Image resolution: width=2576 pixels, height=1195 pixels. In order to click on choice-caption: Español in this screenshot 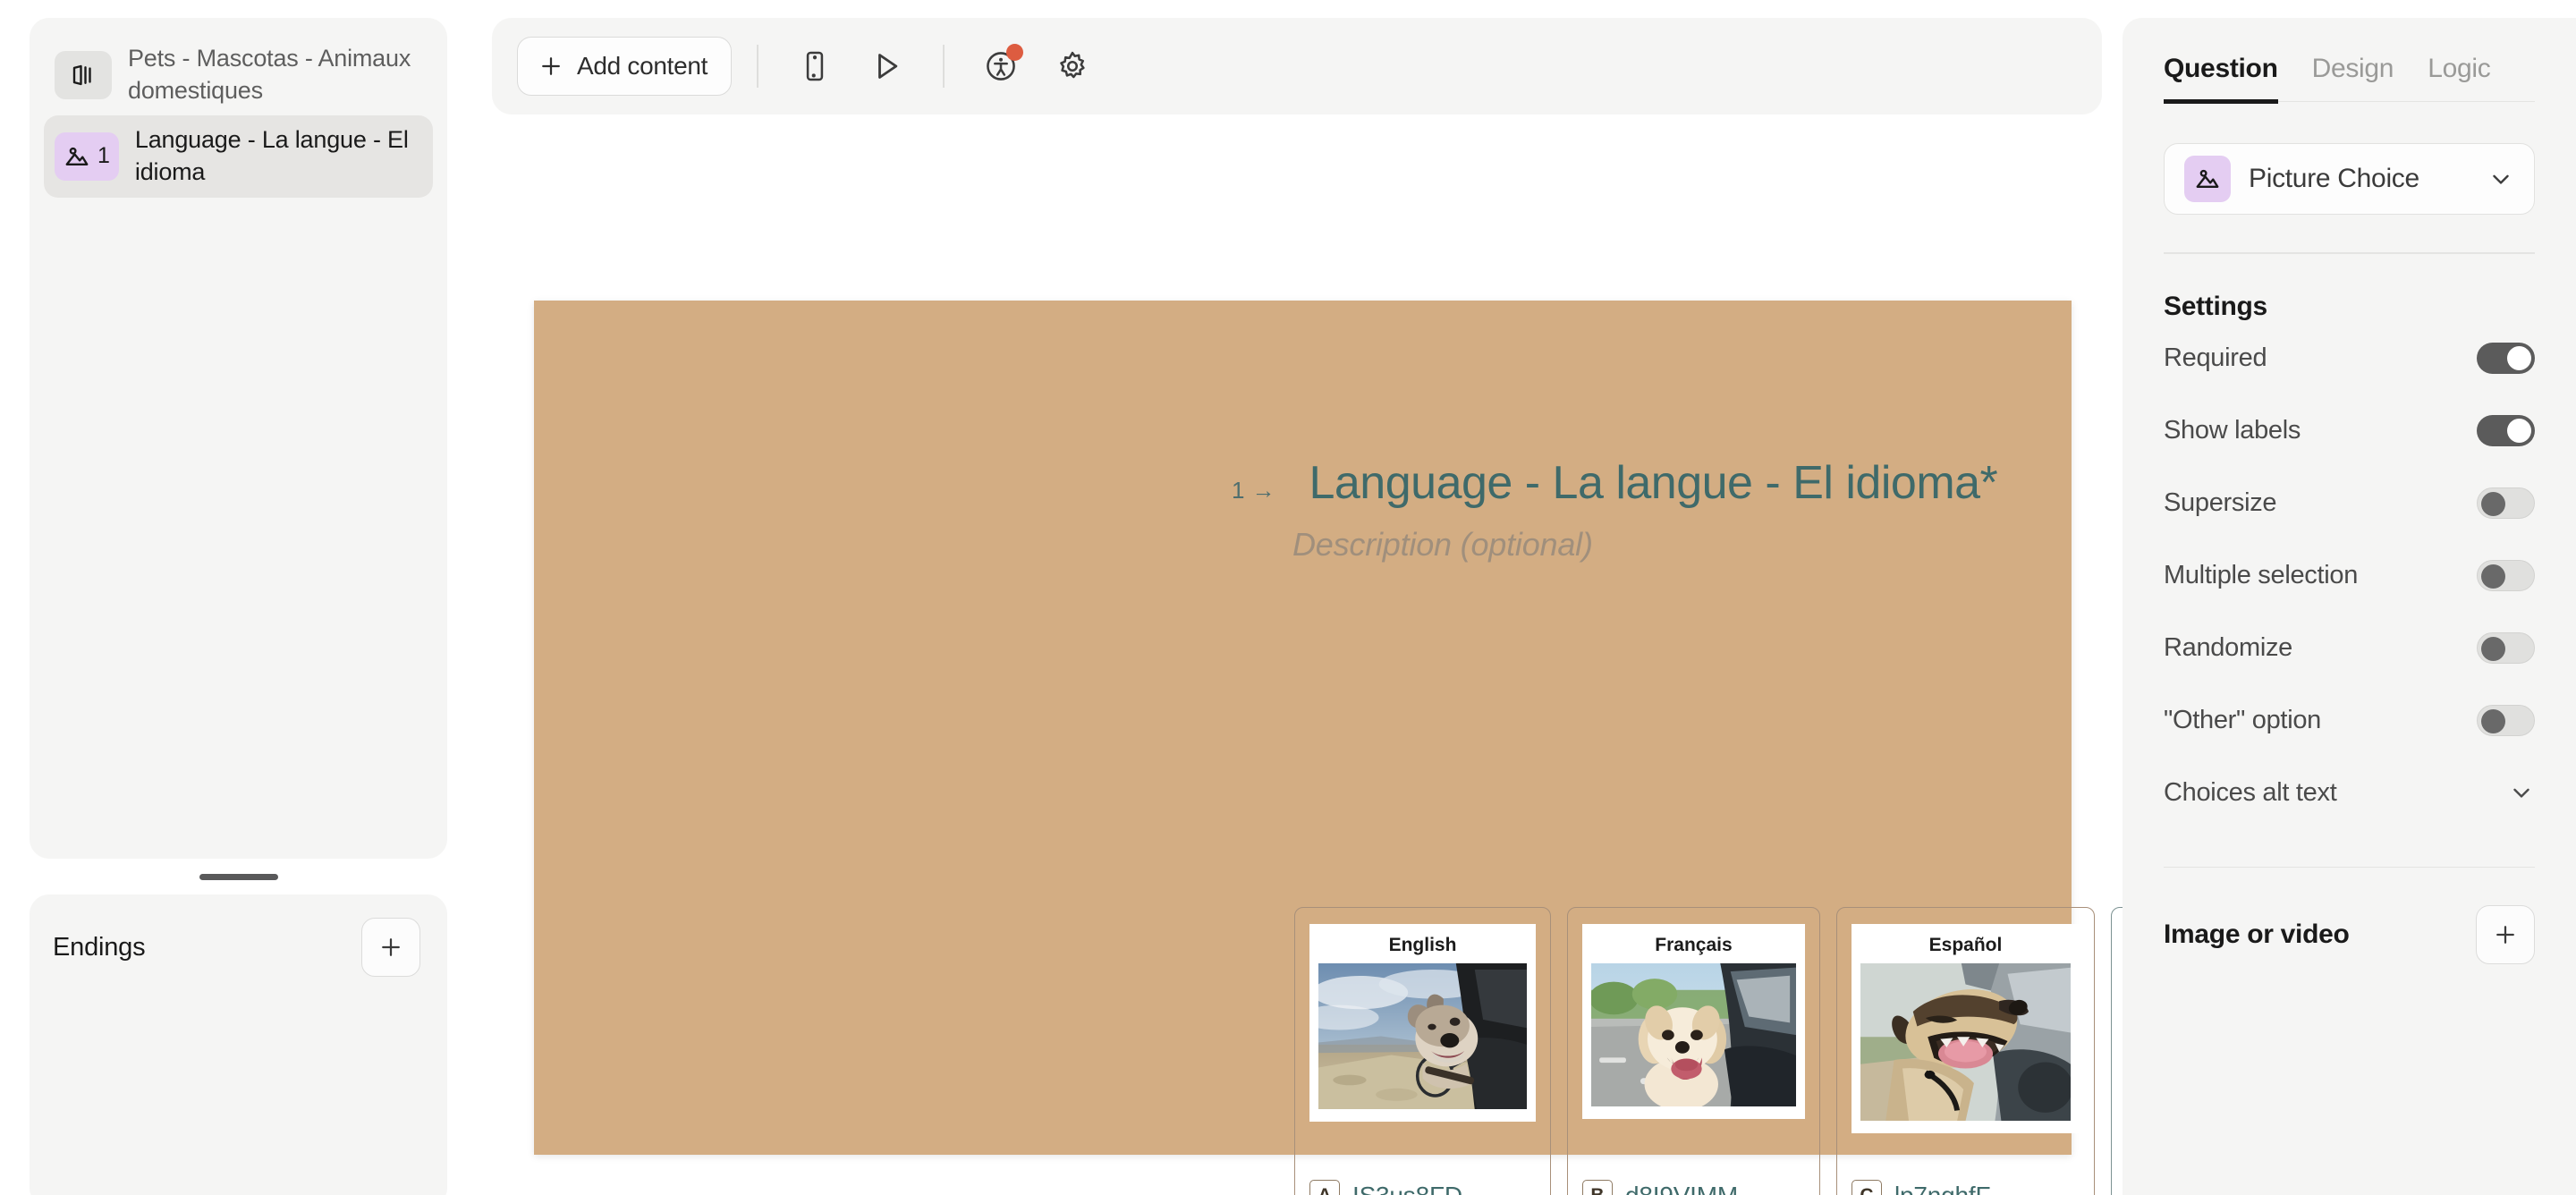, I will do `click(1965, 945)`.